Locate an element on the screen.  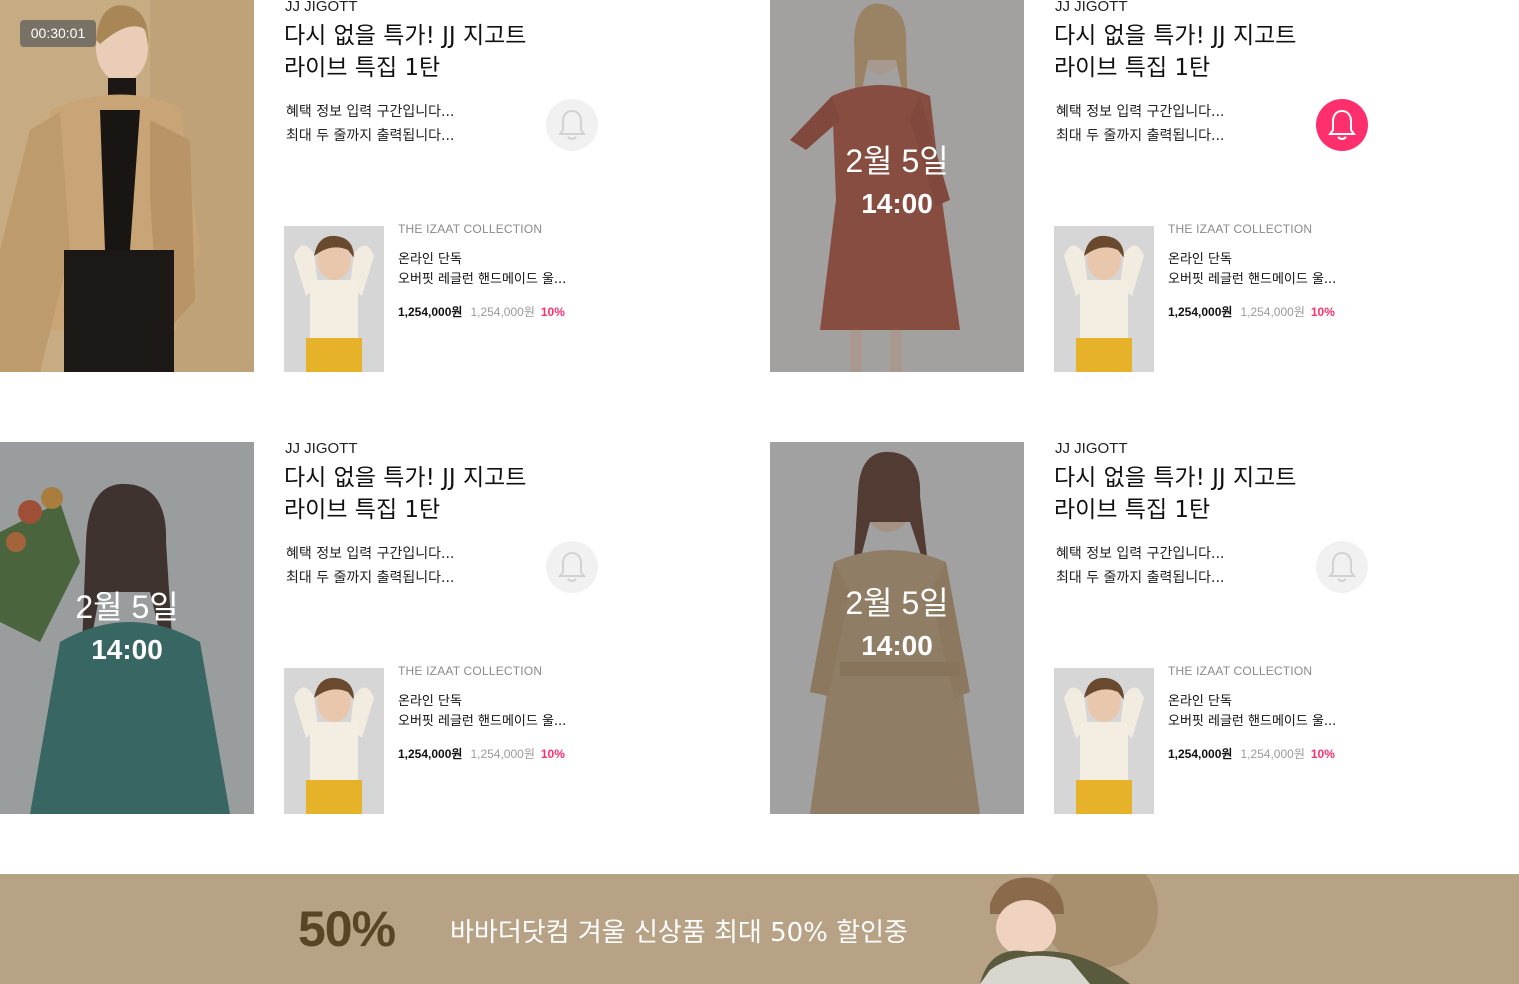
banner-percent: 50% is located at coordinates (347, 929).